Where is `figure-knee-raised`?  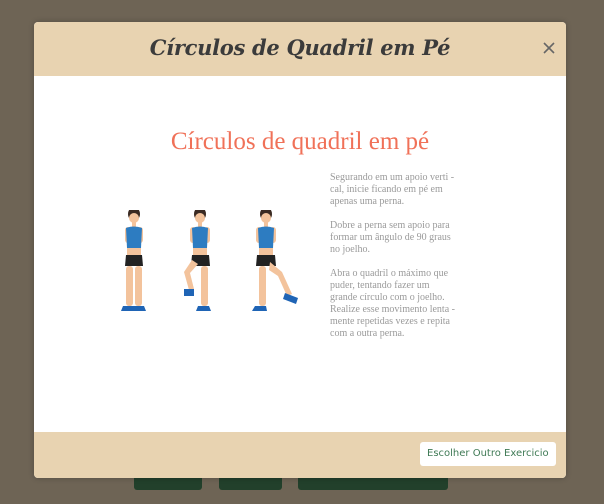 figure-knee-raised is located at coordinates (197, 260).